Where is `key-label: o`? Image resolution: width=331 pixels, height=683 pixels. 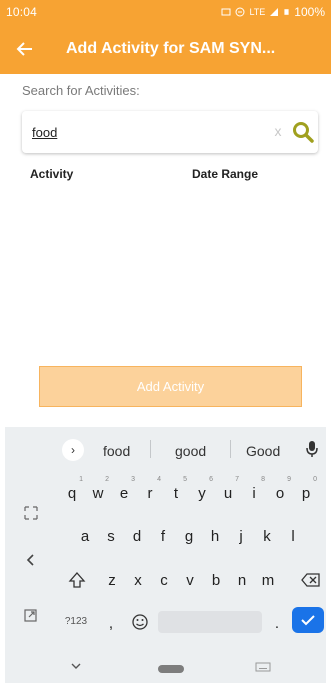 key-label: o is located at coordinates (280, 493).